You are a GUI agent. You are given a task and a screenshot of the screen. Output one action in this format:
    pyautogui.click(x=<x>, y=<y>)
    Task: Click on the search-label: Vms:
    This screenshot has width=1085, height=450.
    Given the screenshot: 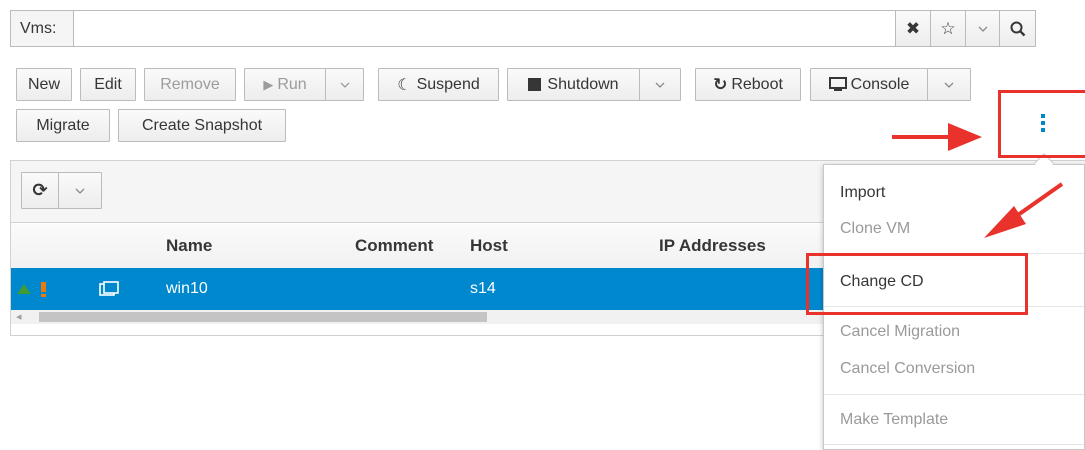 What is the action you would take?
    pyautogui.click(x=42, y=28)
    